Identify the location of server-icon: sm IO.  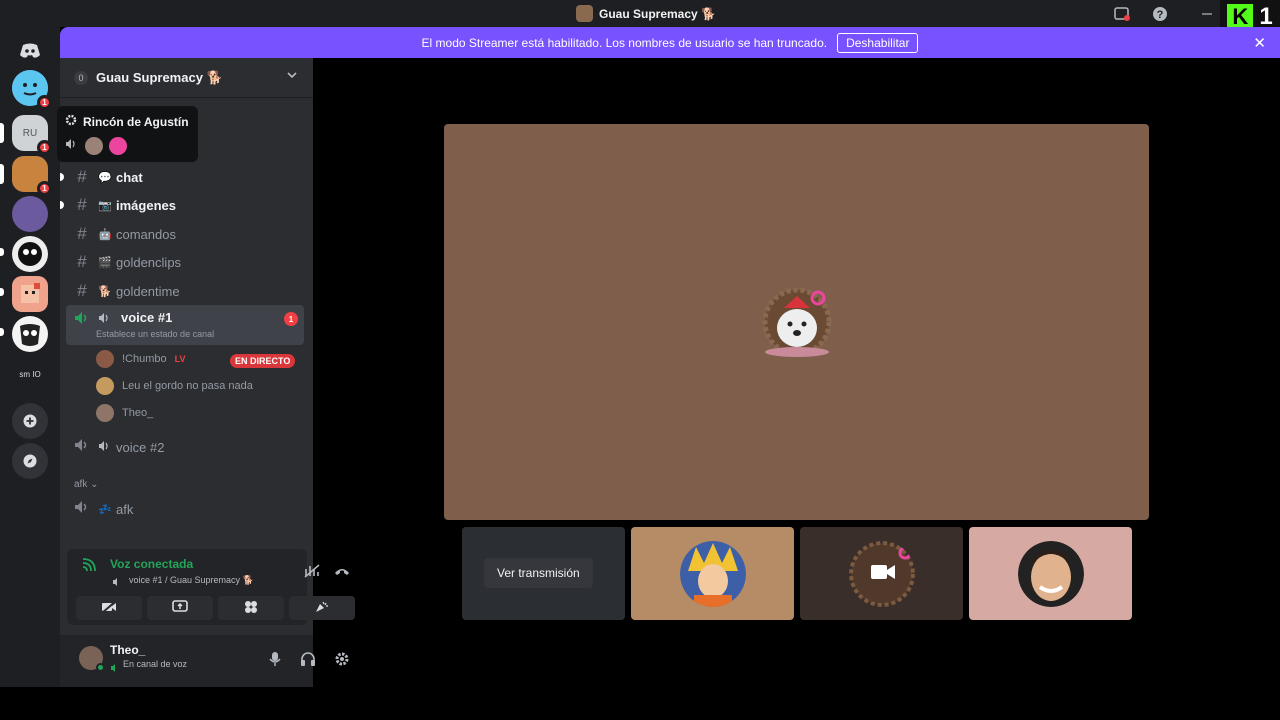
(30, 374).